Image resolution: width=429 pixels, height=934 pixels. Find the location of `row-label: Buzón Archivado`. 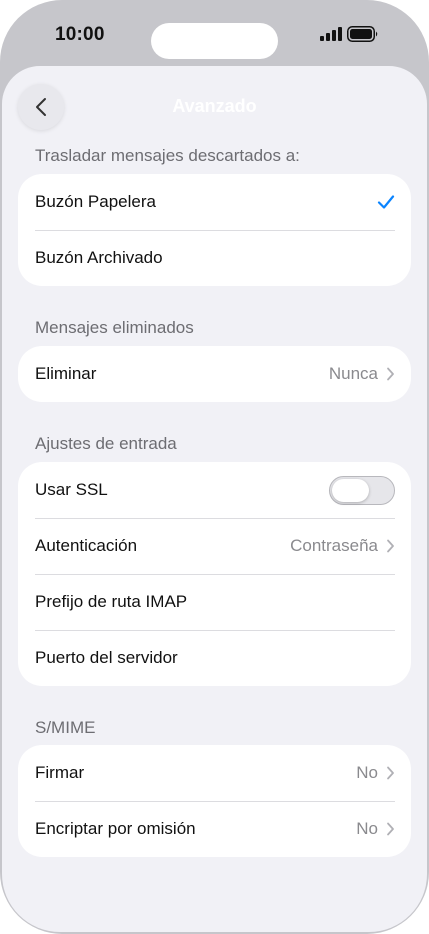

row-label: Buzón Archivado is located at coordinates (99, 257).